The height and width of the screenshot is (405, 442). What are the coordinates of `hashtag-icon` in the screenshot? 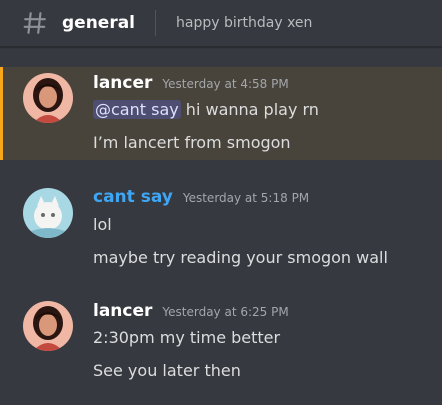 It's located at (35, 23).